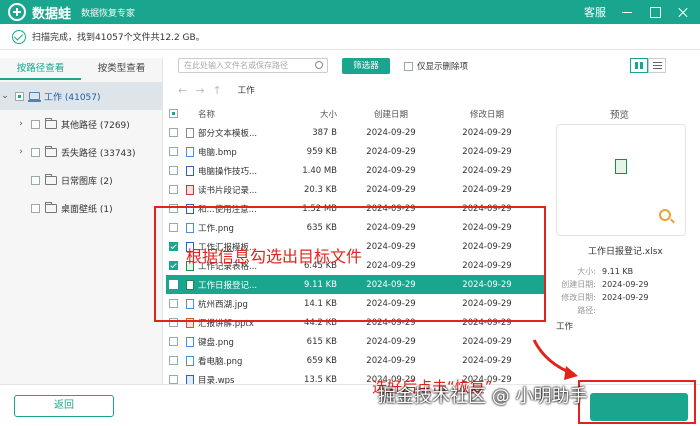  Describe the element at coordinates (72, 97) in the screenshot. I see `tree-item-label: 工作 (41057)` at that location.